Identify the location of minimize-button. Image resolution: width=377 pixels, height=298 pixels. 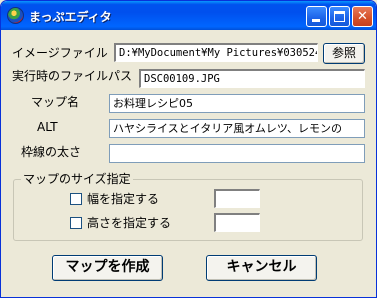
(316, 16).